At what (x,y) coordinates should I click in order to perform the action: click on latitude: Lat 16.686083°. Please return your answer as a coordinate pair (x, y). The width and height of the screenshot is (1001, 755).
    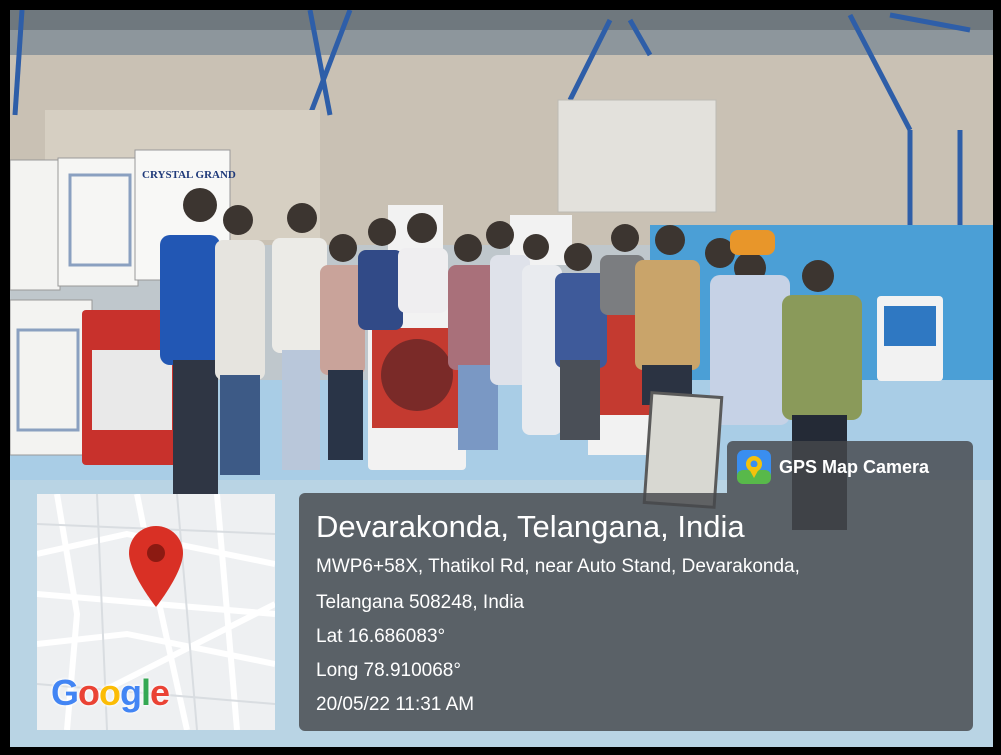
    Looking at the image, I should click on (381, 636).